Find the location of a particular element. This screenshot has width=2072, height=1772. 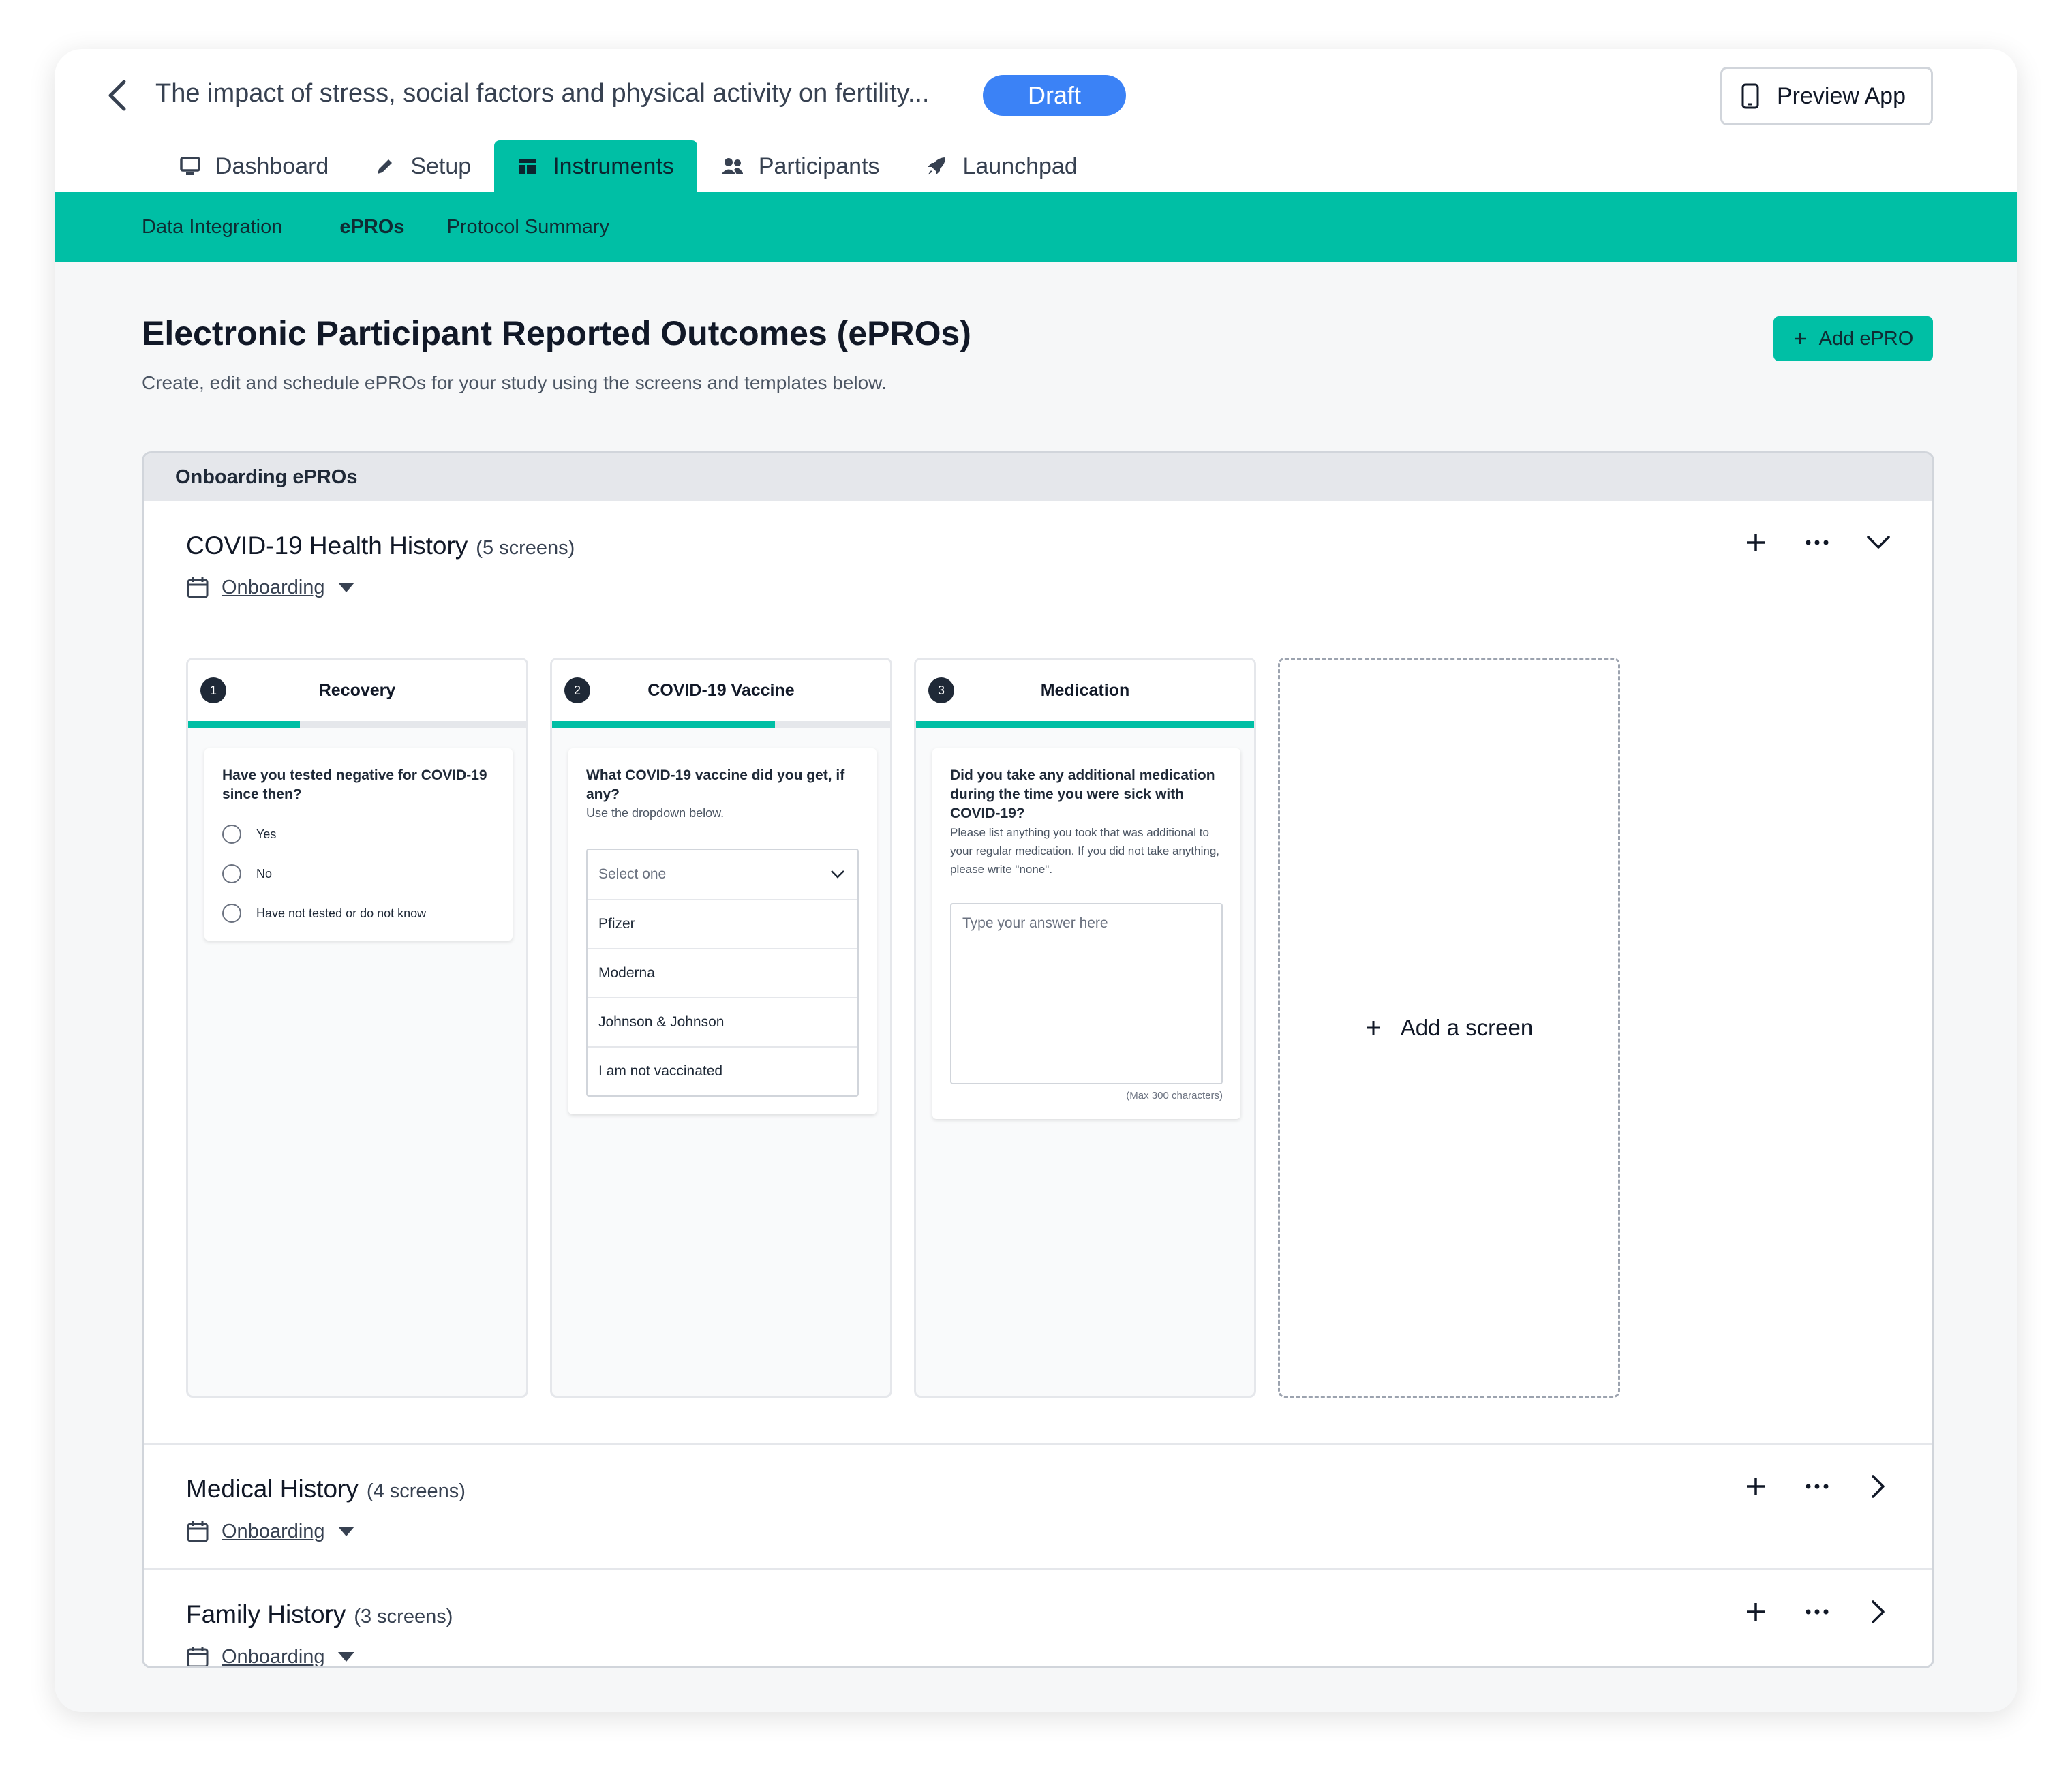

answer-textarea: Type your answer here is located at coordinates (1086, 993).